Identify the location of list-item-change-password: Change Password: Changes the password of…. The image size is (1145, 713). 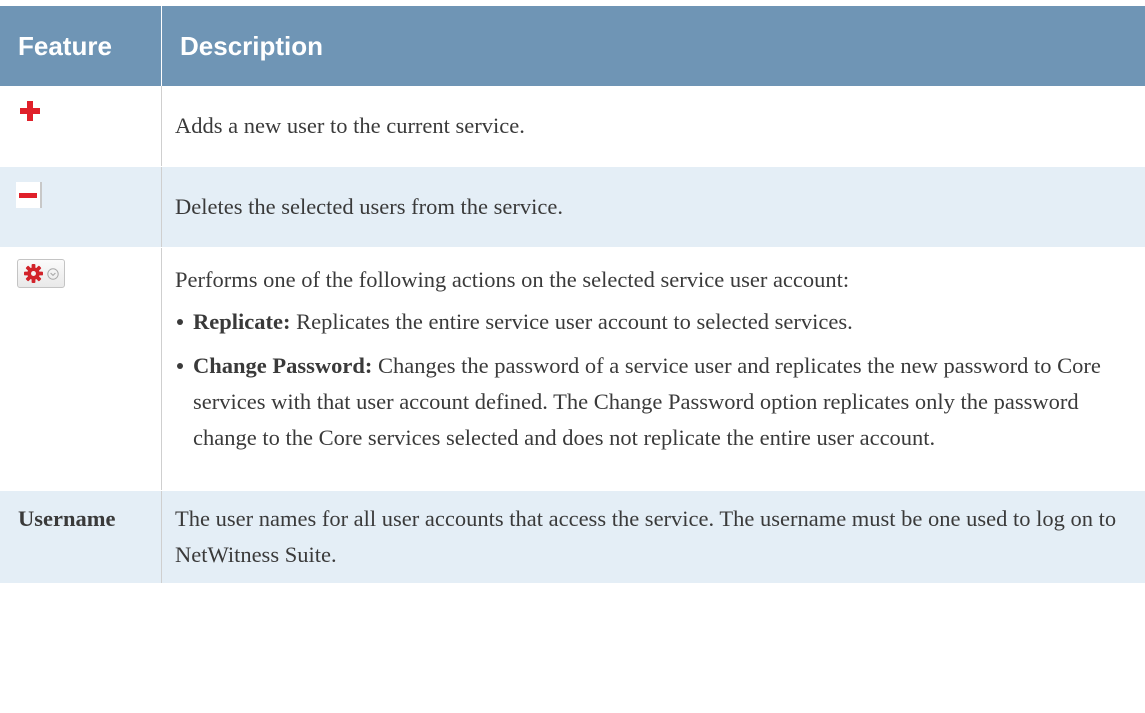
(660, 402).